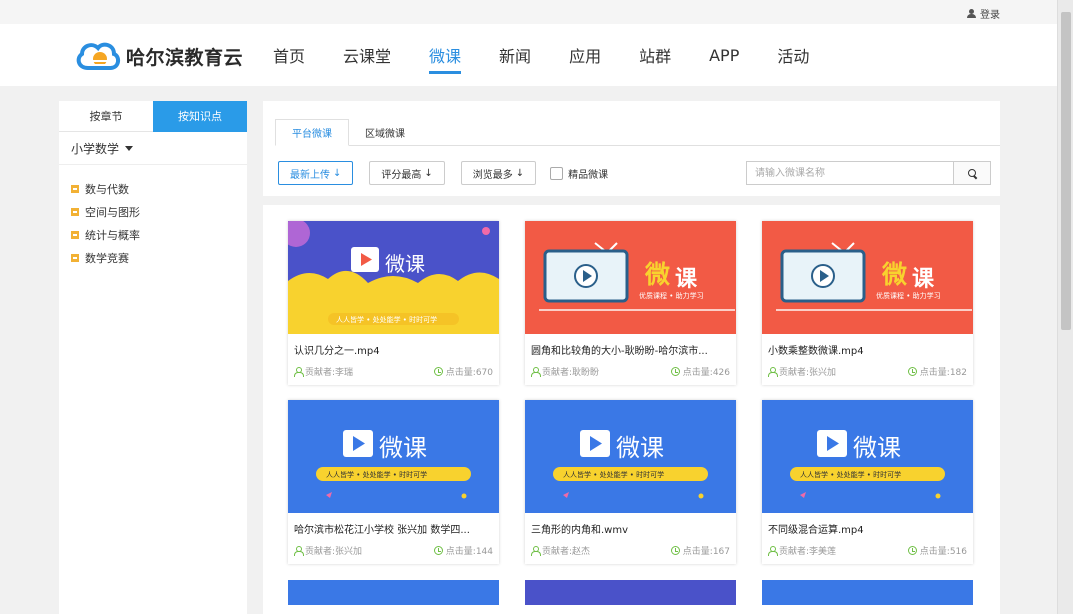 The width and height of the screenshot is (1073, 614). What do you see at coordinates (112, 235) in the screenshot?
I see `category-label: 统计与概率` at bounding box center [112, 235].